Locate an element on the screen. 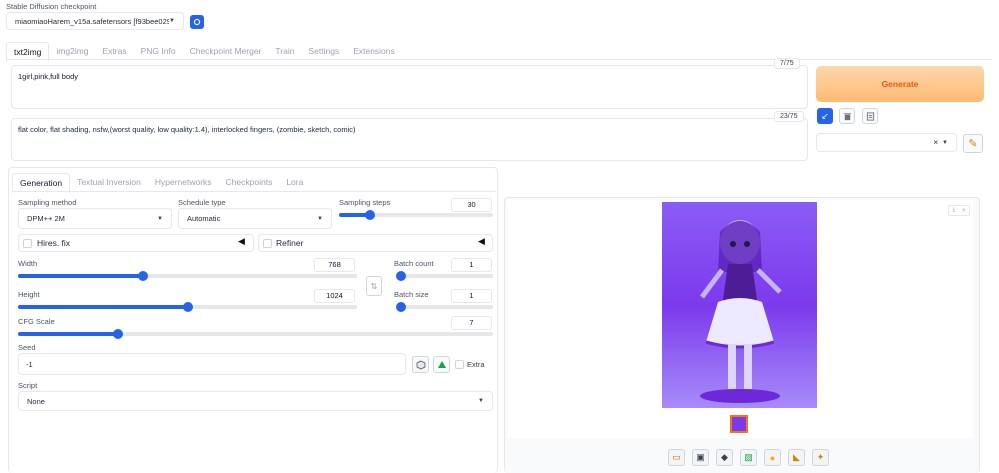 The height and width of the screenshot is (473, 999). refresh-icon is located at coordinates (197, 22).